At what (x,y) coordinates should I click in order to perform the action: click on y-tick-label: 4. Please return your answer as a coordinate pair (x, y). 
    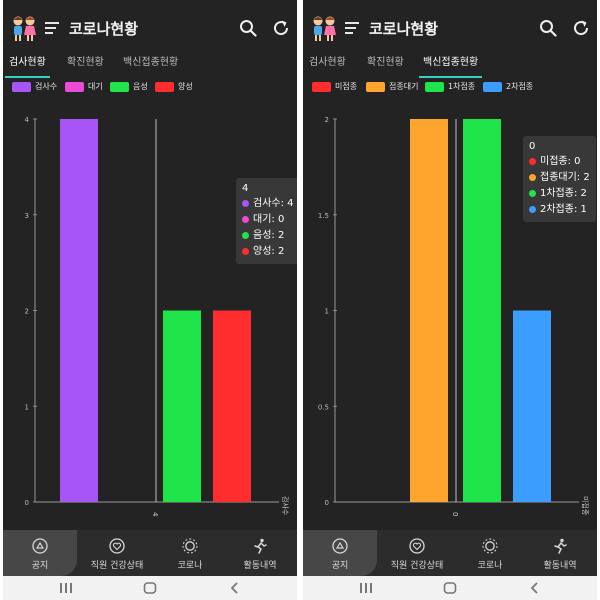
    Looking at the image, I should click on (27, 120).